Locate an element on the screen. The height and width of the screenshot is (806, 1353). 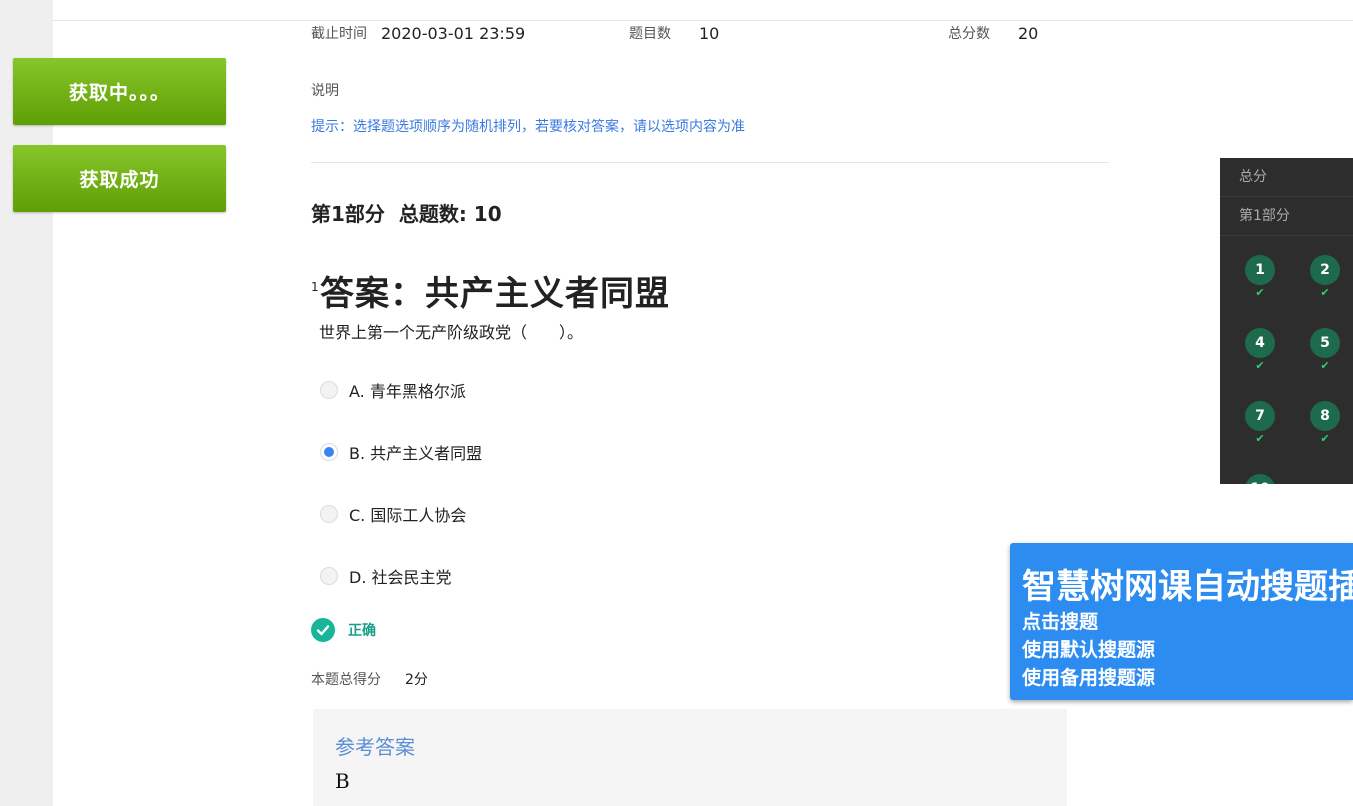
divider is located at coordinates (710, 162).